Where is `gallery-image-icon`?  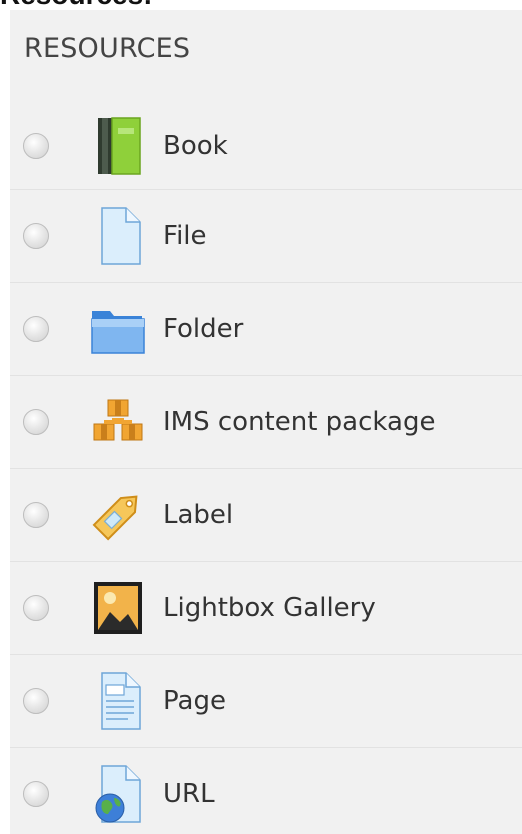
gallery-image-icon is located at coordinates (118, 608).